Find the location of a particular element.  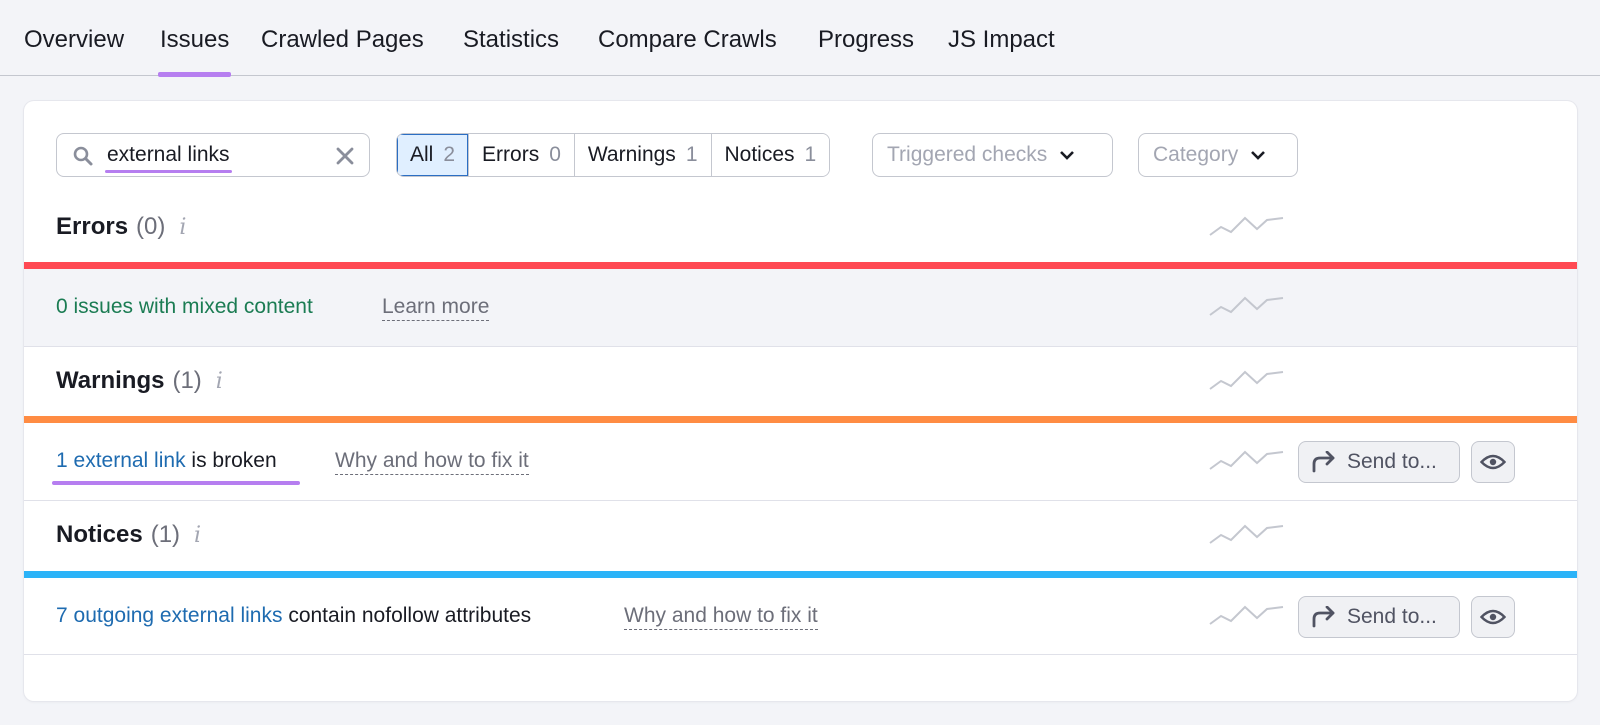

filter-label: Errors is located at coordinates (511, 154).